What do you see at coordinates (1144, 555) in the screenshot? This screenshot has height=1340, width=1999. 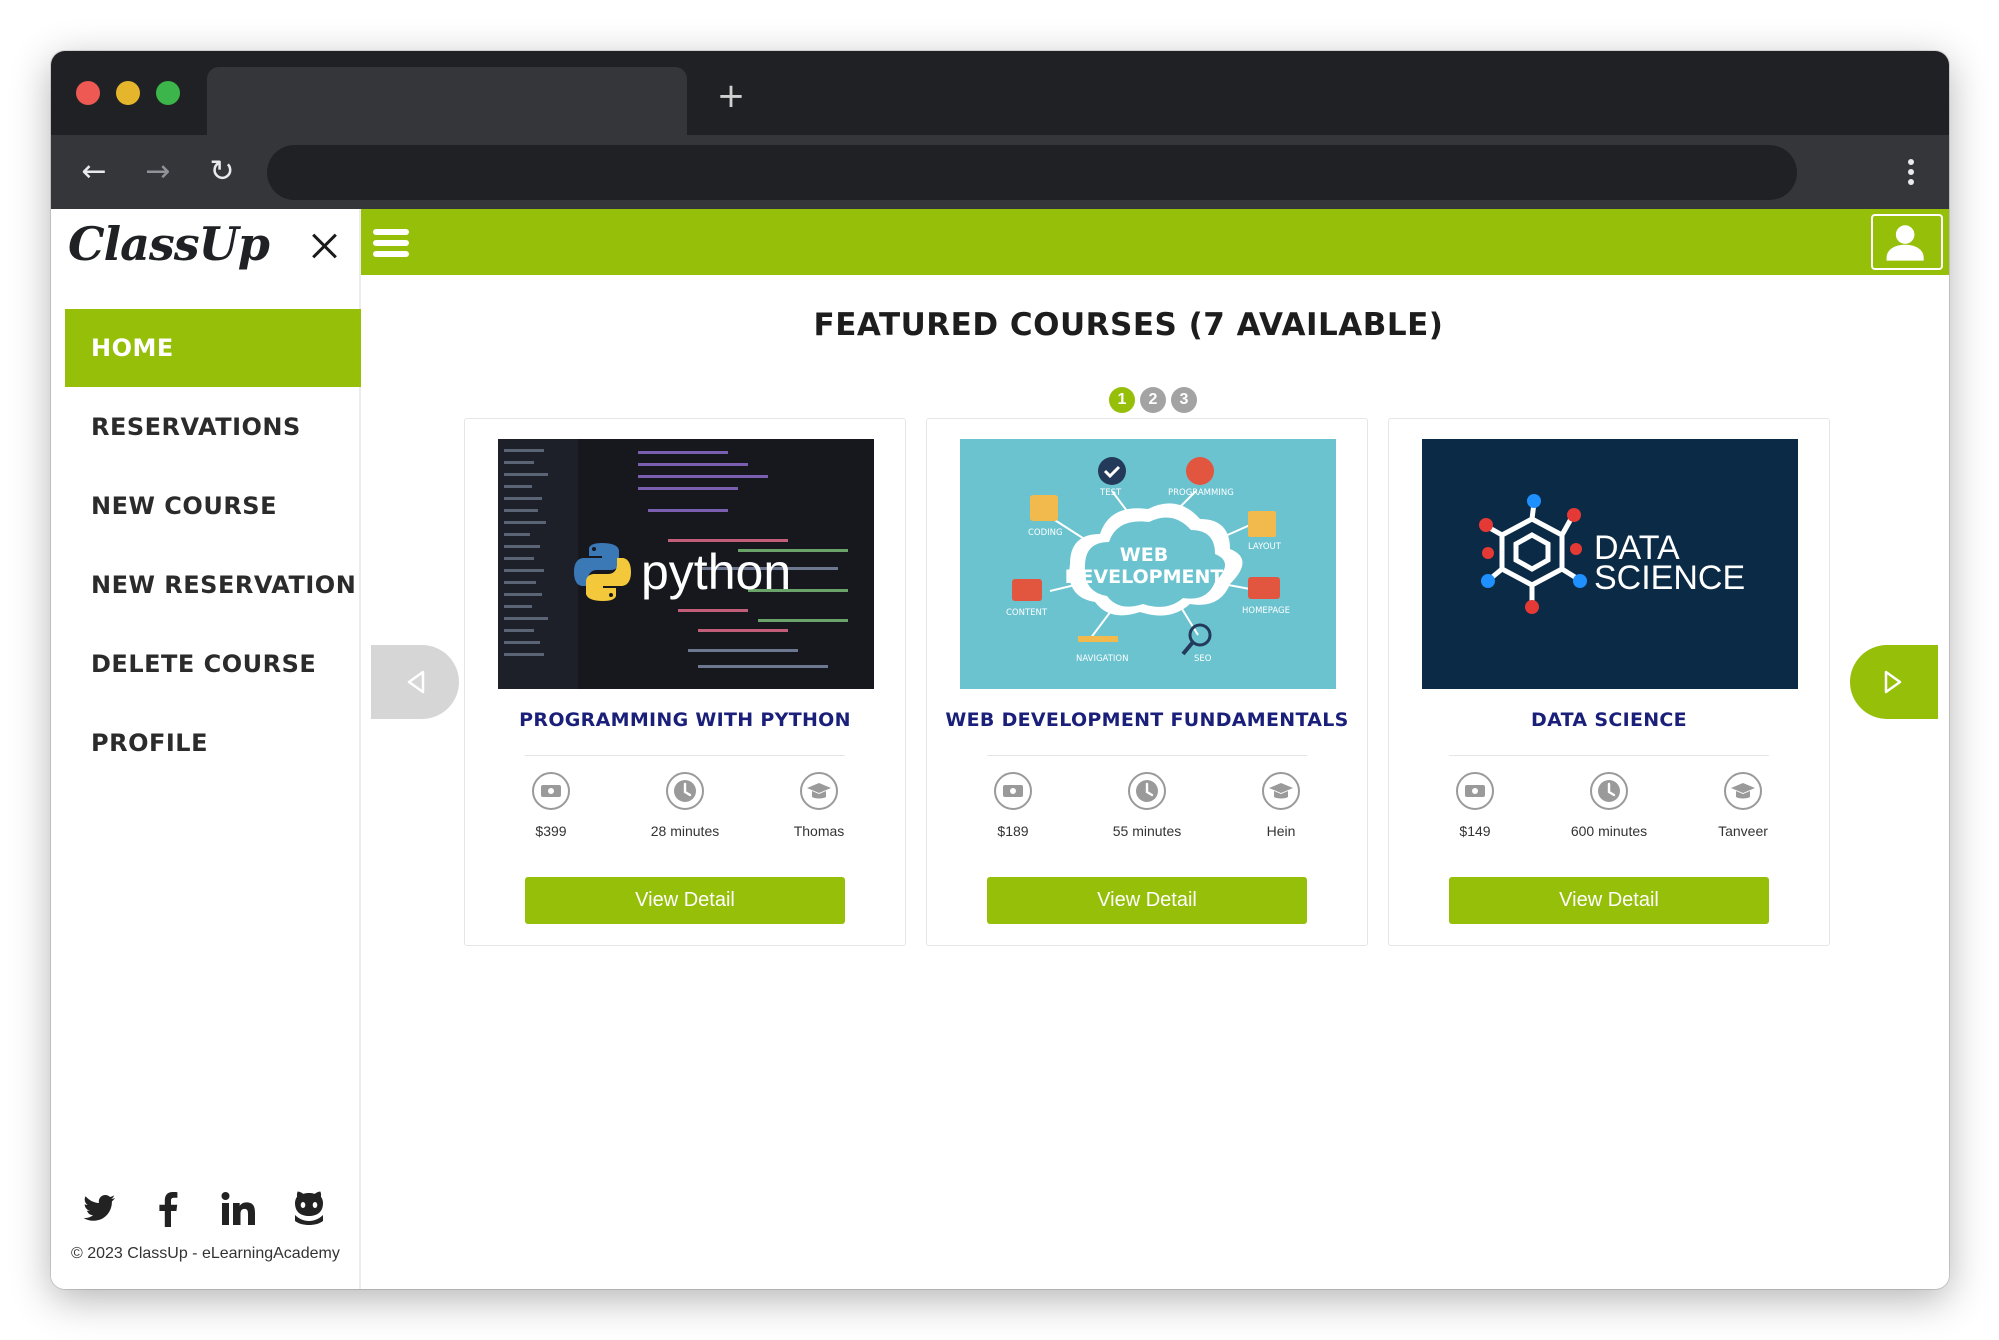 I see `svg-text: WEB` at bounding box center [1144, 555].